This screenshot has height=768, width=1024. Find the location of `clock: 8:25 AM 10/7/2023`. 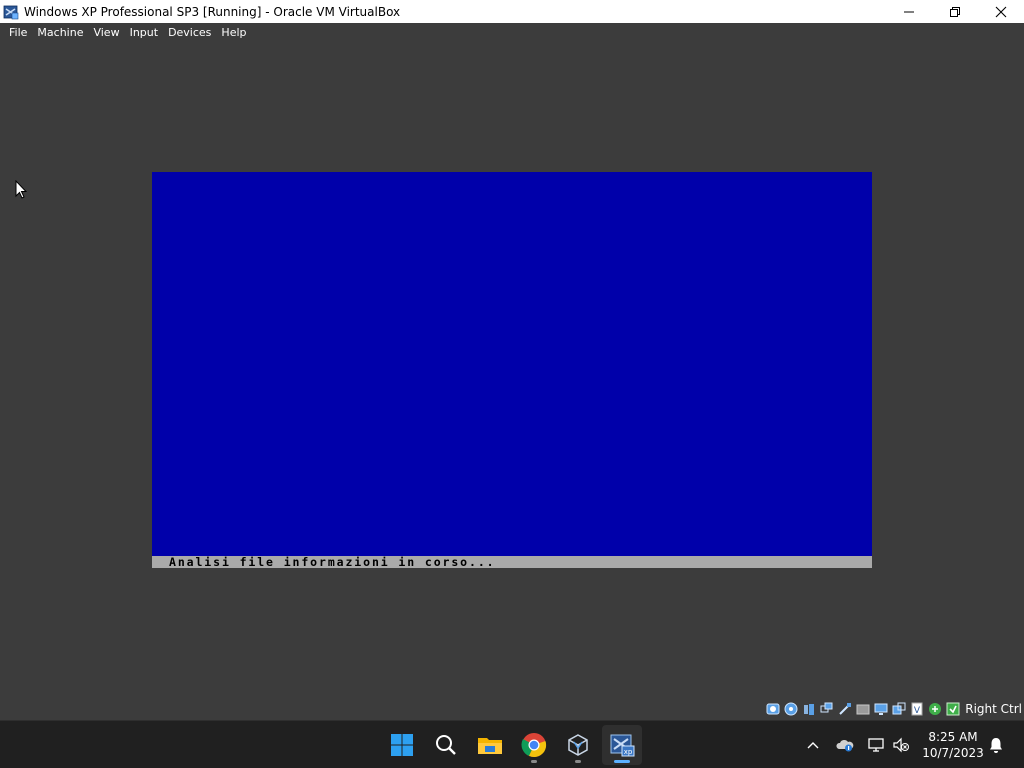

clock: 8:25 AM 10/7/2023 is located at coordinates (953, 745).